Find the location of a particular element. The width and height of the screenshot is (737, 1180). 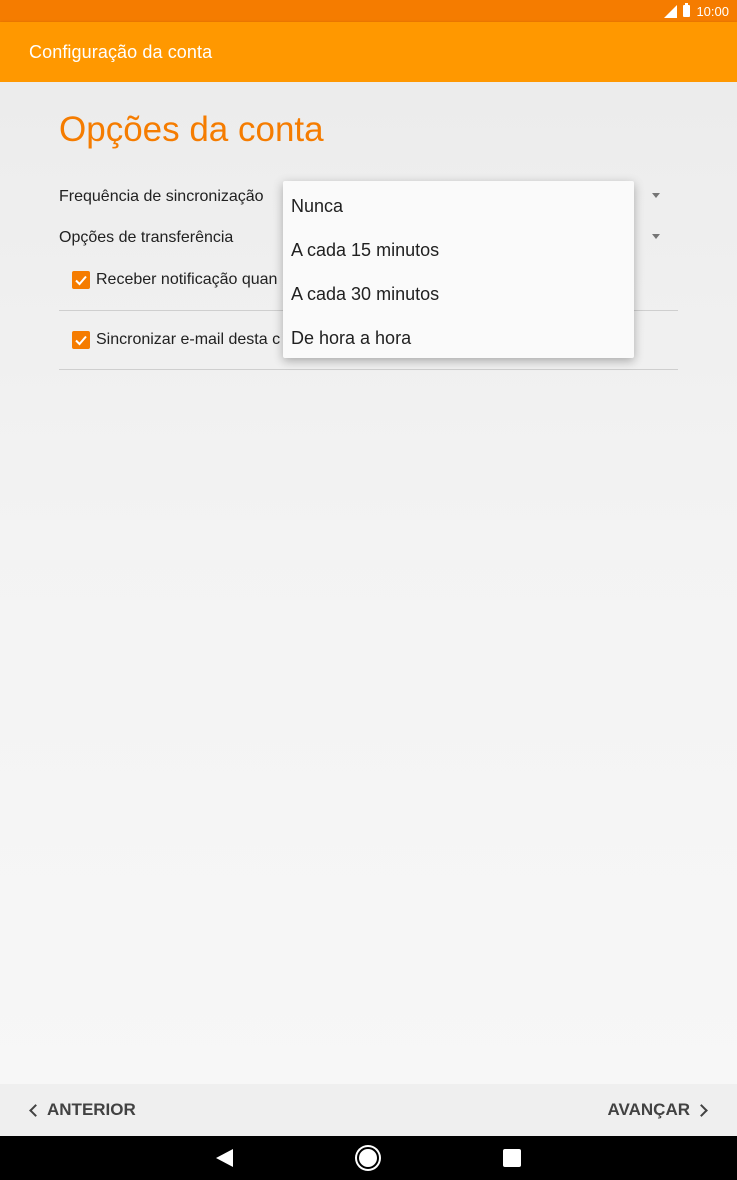

signal-icon is located at coordinates (671, 11).